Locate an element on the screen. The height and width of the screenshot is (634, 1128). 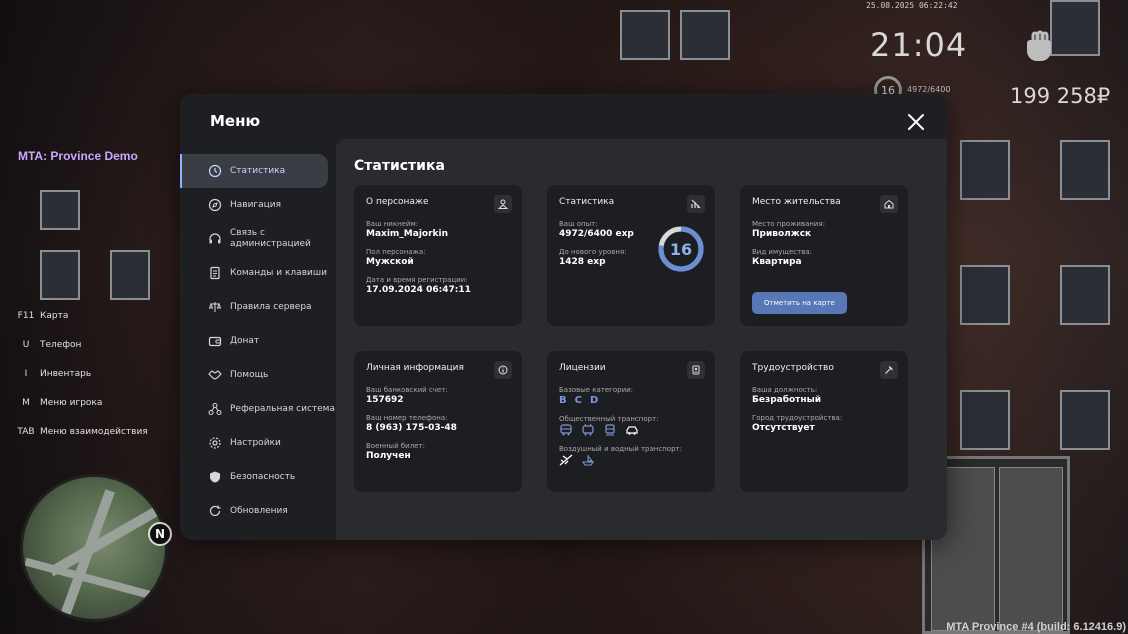
level-value: 16 is located at coordinates (681, 249).